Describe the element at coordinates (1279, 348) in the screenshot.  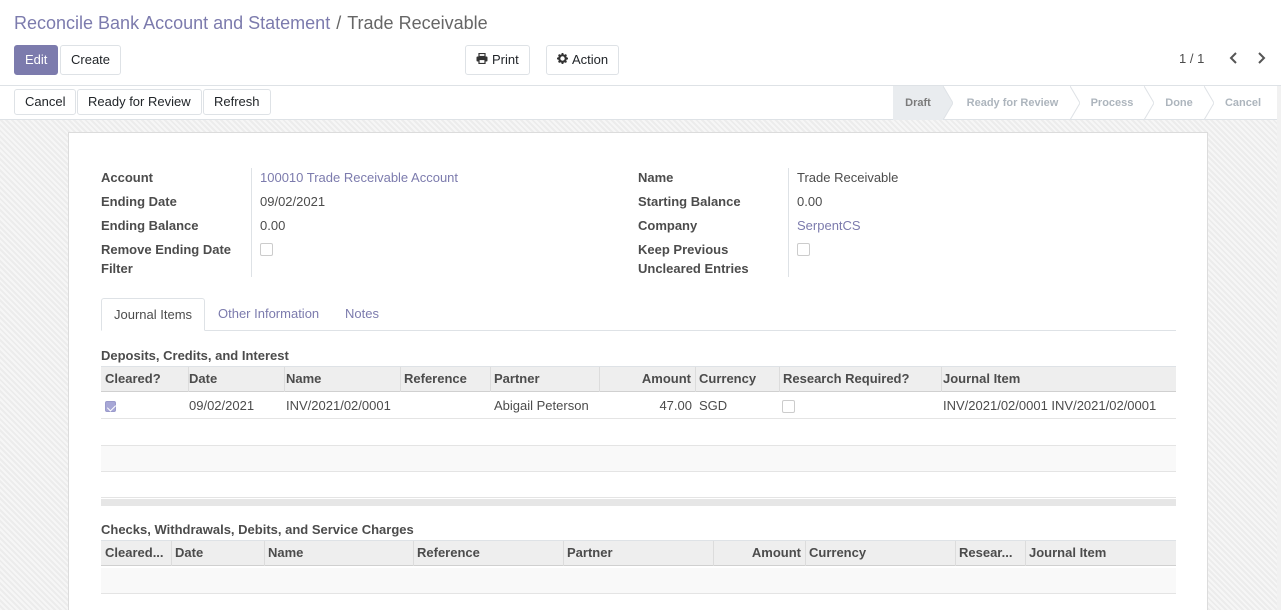
I see `scrollbar` at that location.